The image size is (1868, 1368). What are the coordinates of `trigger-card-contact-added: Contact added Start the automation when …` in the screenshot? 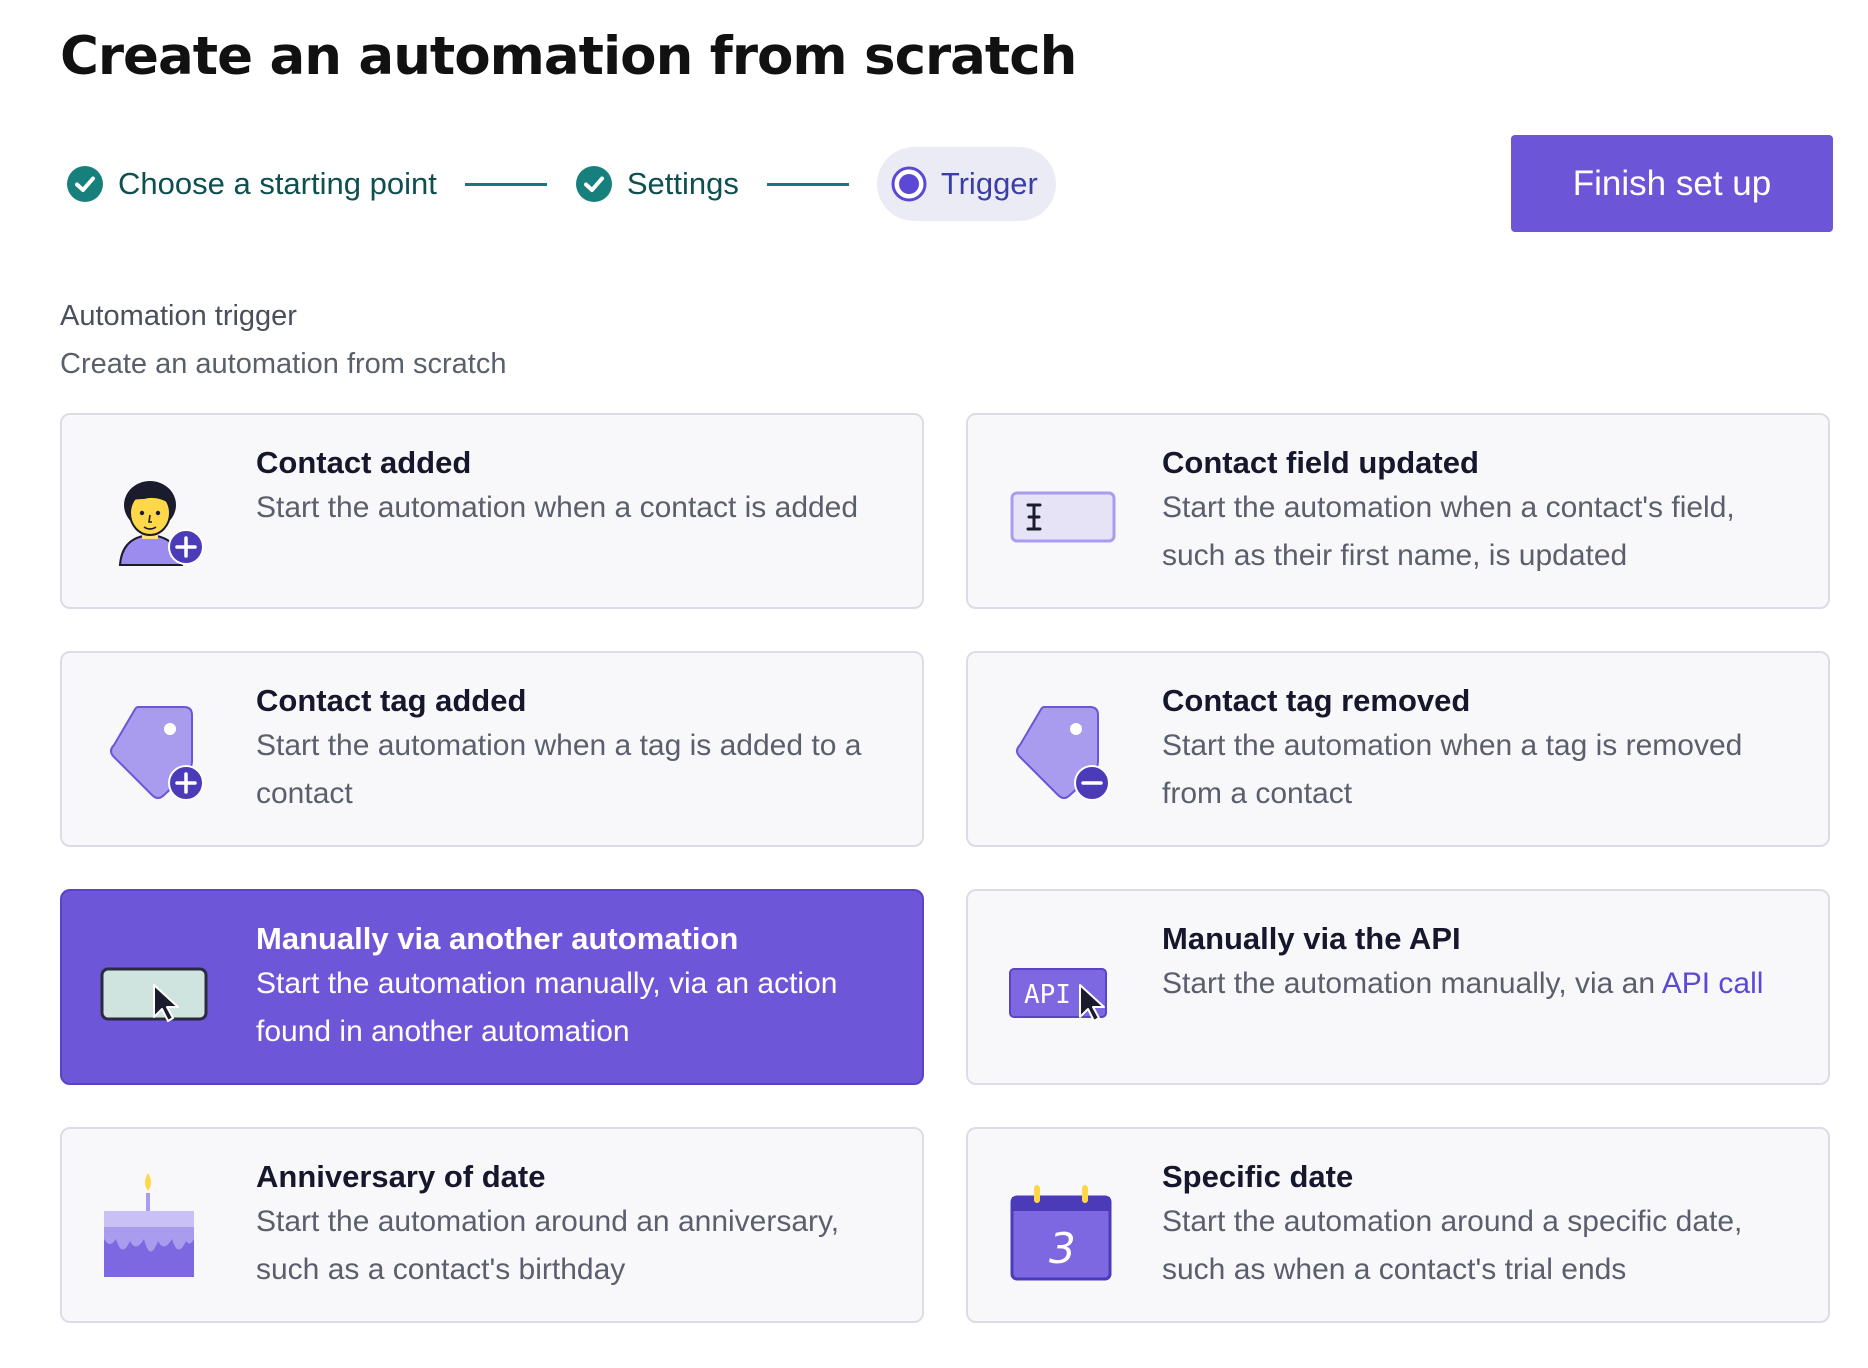 It's located at (492, 511).